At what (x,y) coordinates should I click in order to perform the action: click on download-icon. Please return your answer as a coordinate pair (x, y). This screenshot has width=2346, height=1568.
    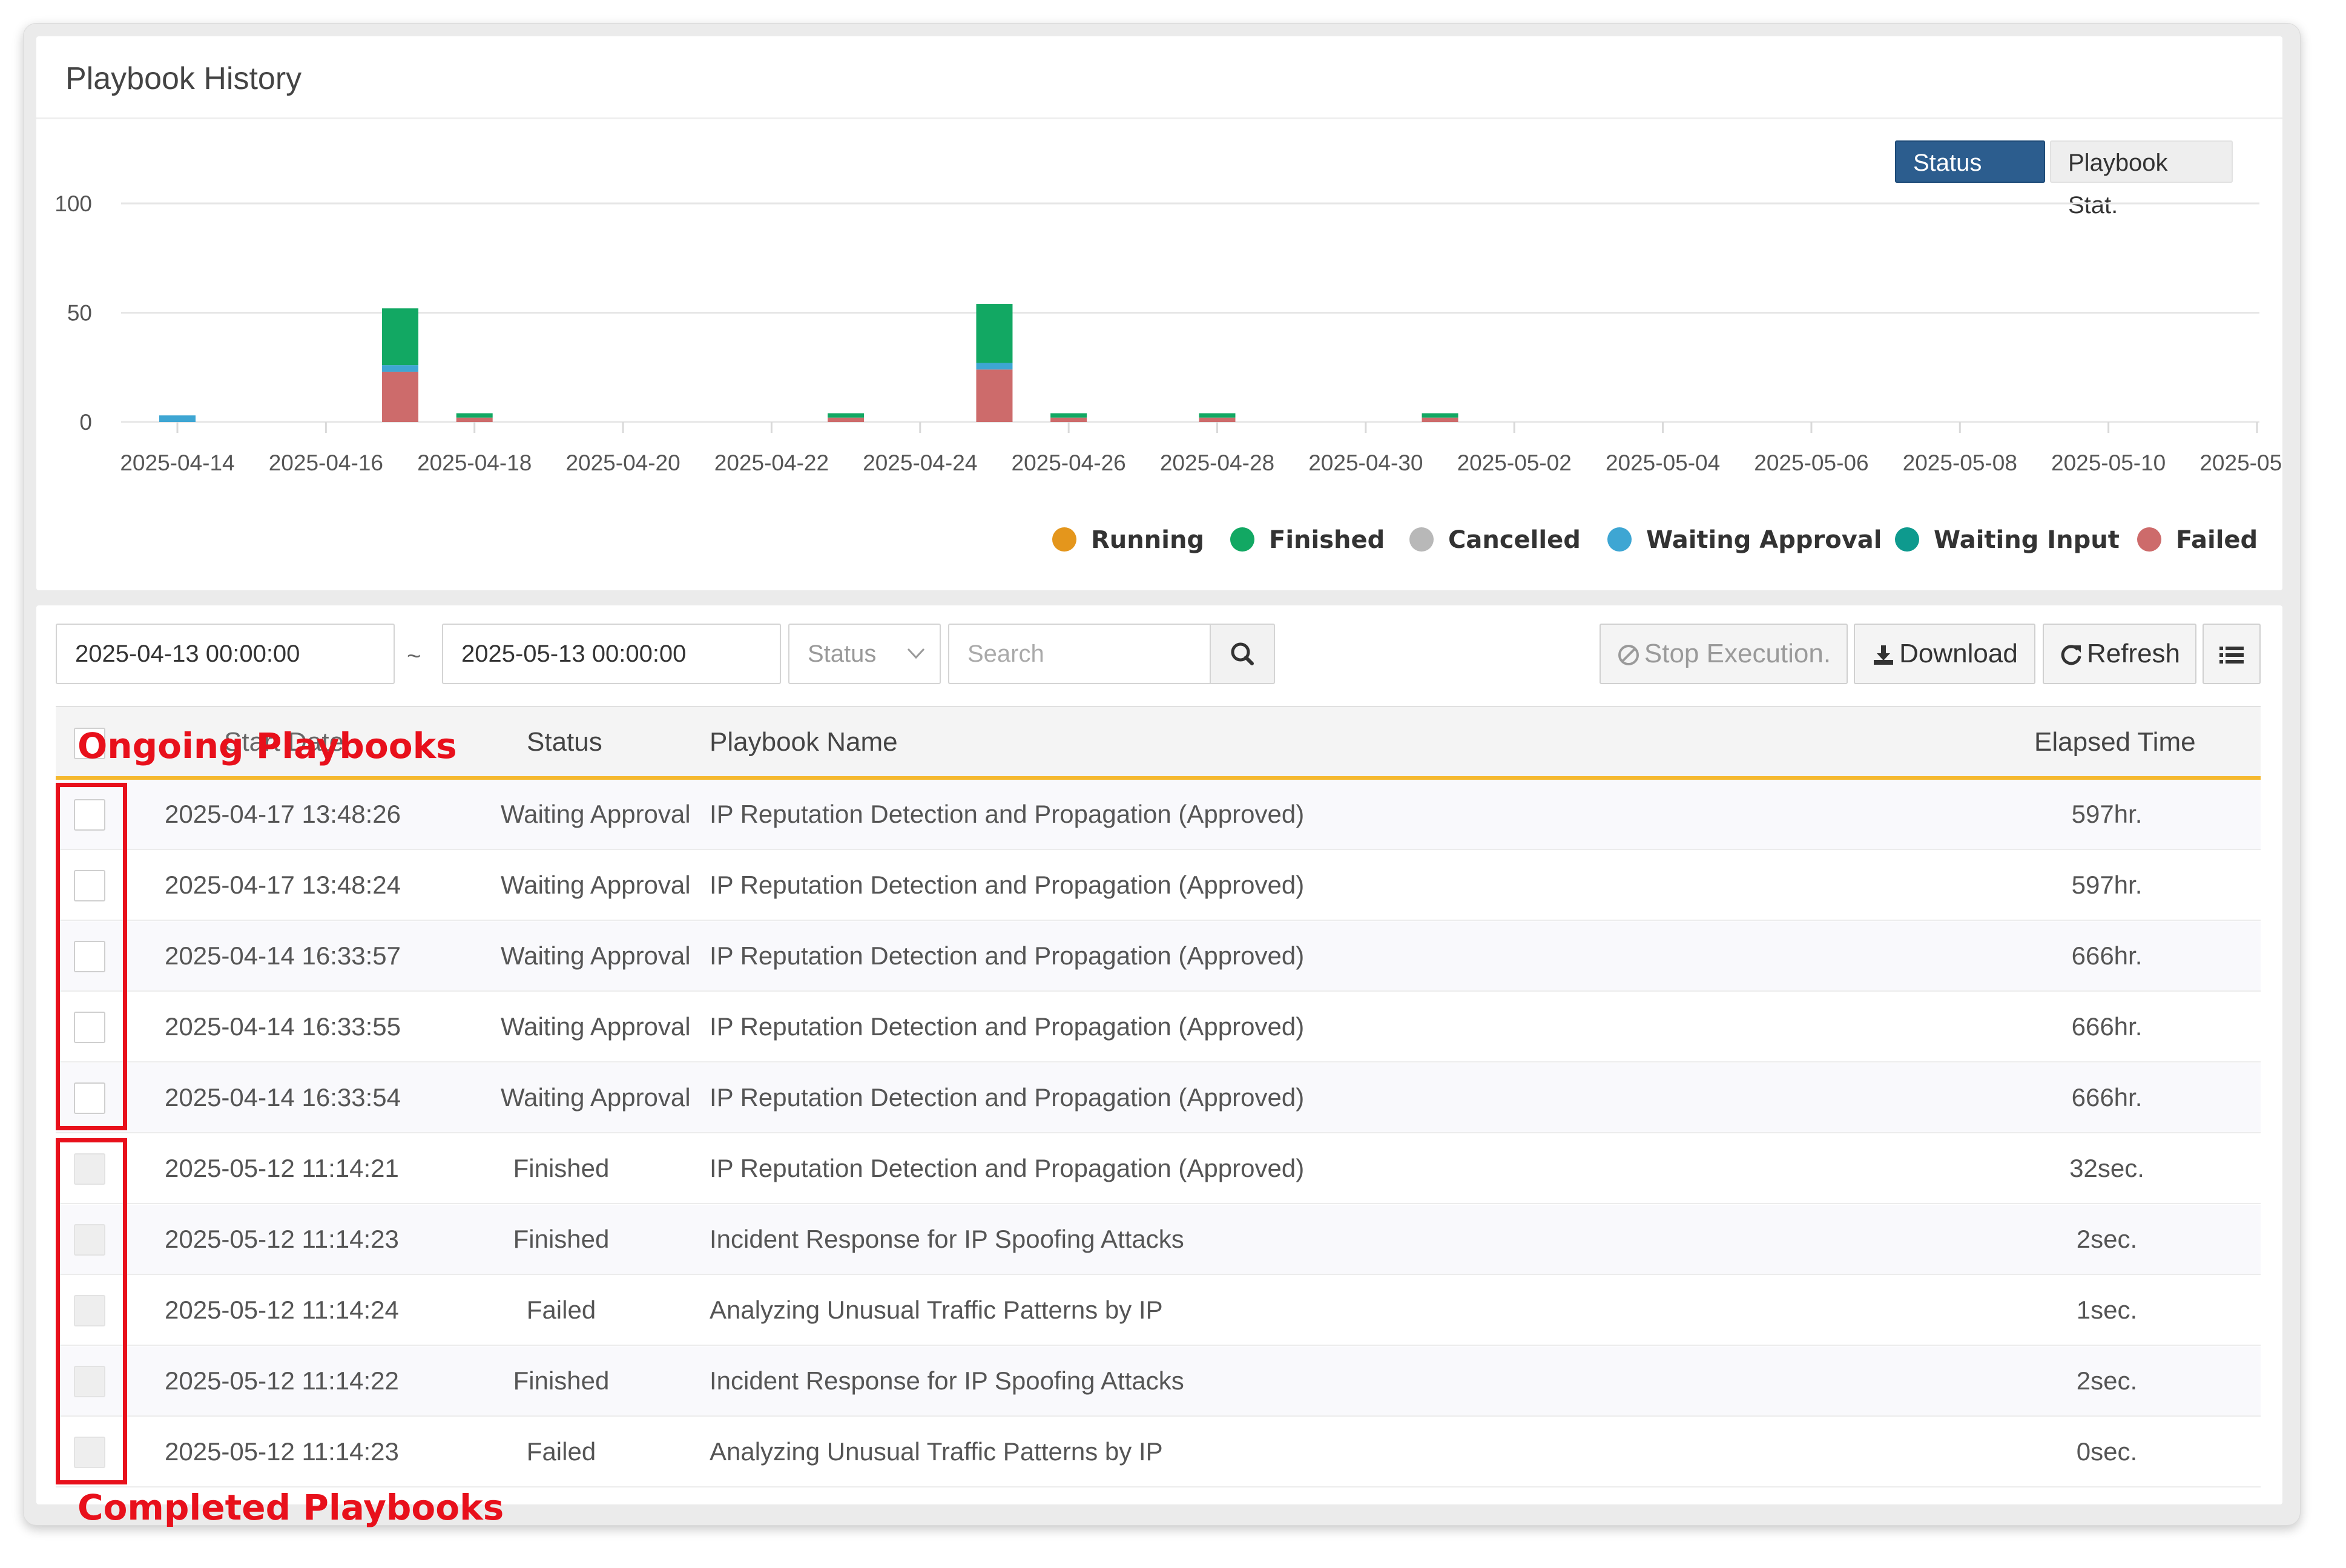
    Looking at the image, I should click on (1884, 655).